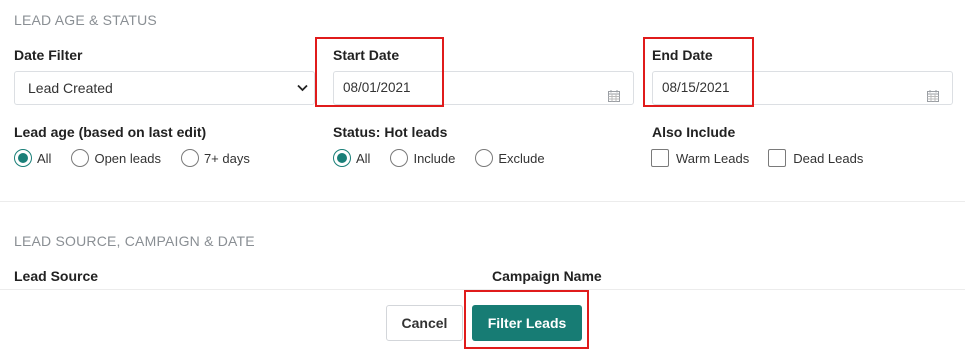  I want to click on warm-leads-checkbox: Warm Leads, so click(700, 158).